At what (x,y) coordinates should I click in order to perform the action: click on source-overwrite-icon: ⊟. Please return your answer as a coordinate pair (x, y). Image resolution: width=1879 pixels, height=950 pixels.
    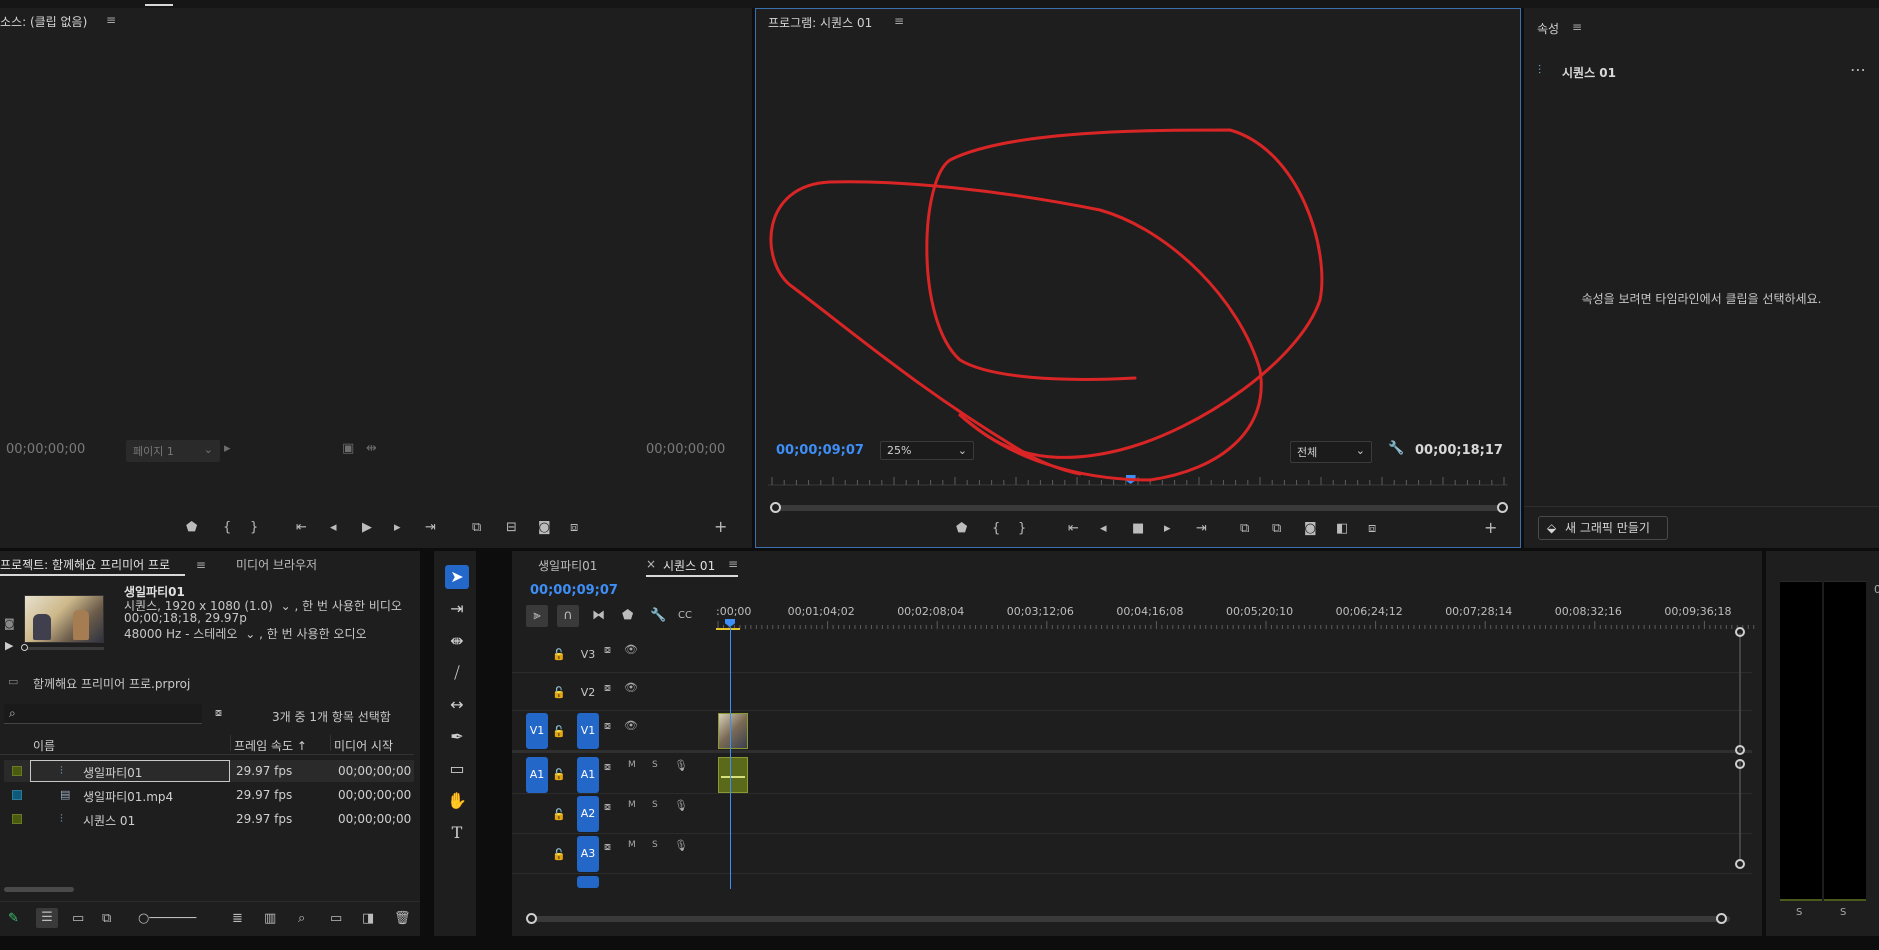
    Looking at the image, I should click on (511, 528).